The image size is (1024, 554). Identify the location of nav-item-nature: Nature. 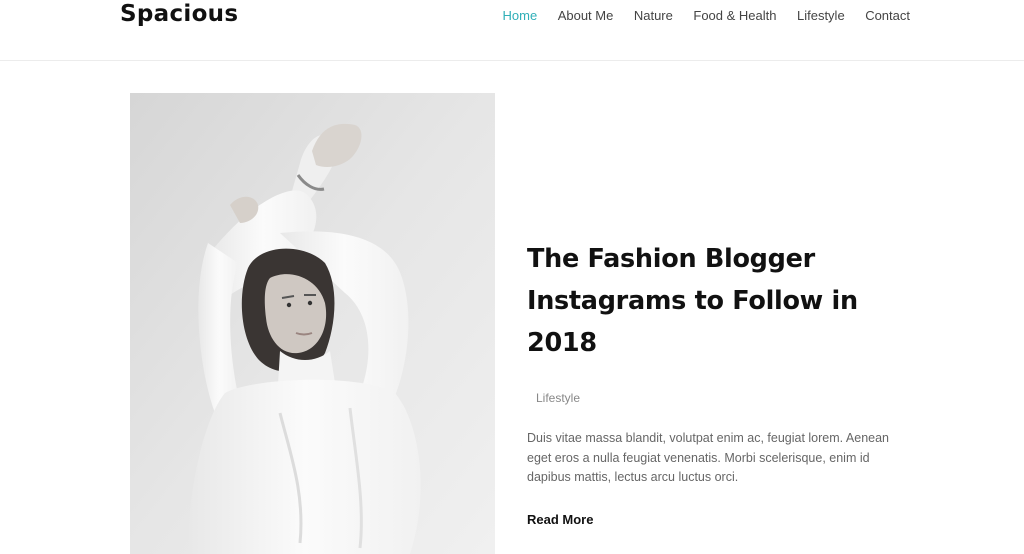
(653, 16).